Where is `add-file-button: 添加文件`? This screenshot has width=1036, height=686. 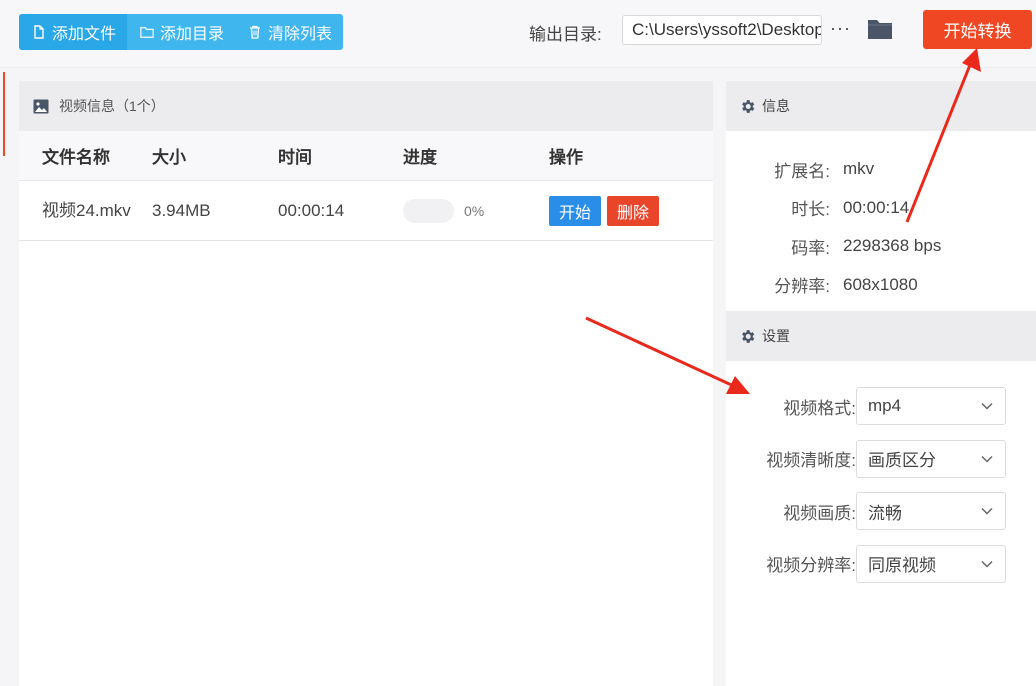 add-file-button: 添加文件 is located at coordinates (73, 32).